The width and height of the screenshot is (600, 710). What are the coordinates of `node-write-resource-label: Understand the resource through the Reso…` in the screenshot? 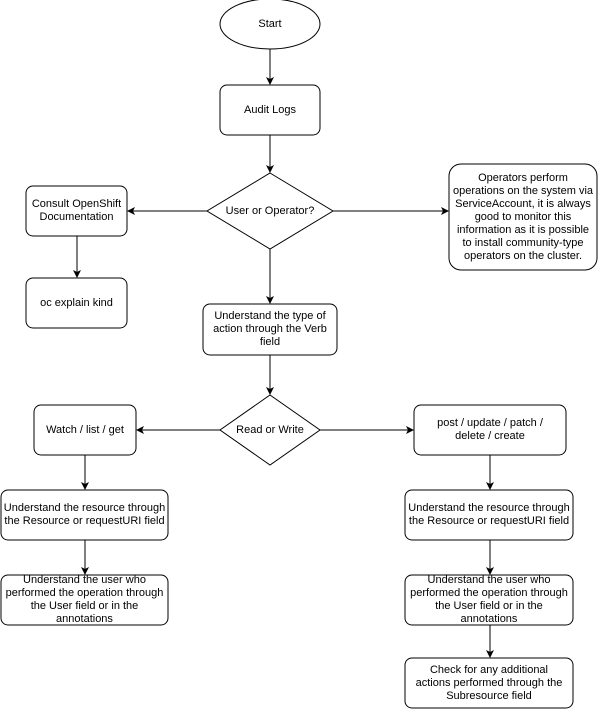 It's located at (489, 514).